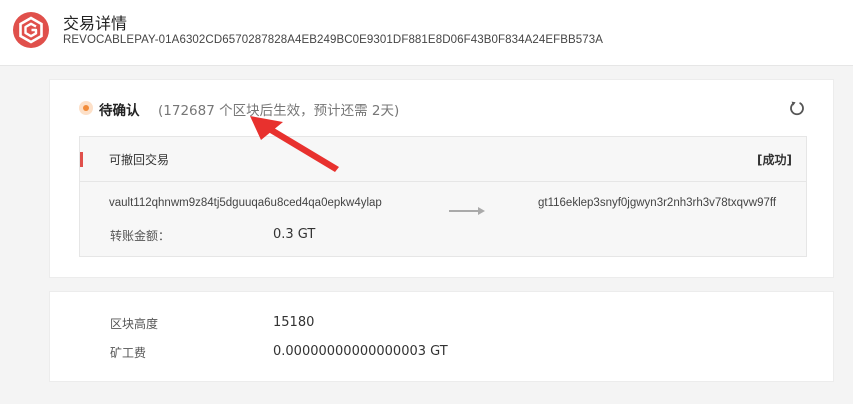 This screenshot has width=853, height=404. Describe the element at coordinates (467, 208) in the screenshot. I see `arrow-right-icon` at that location.